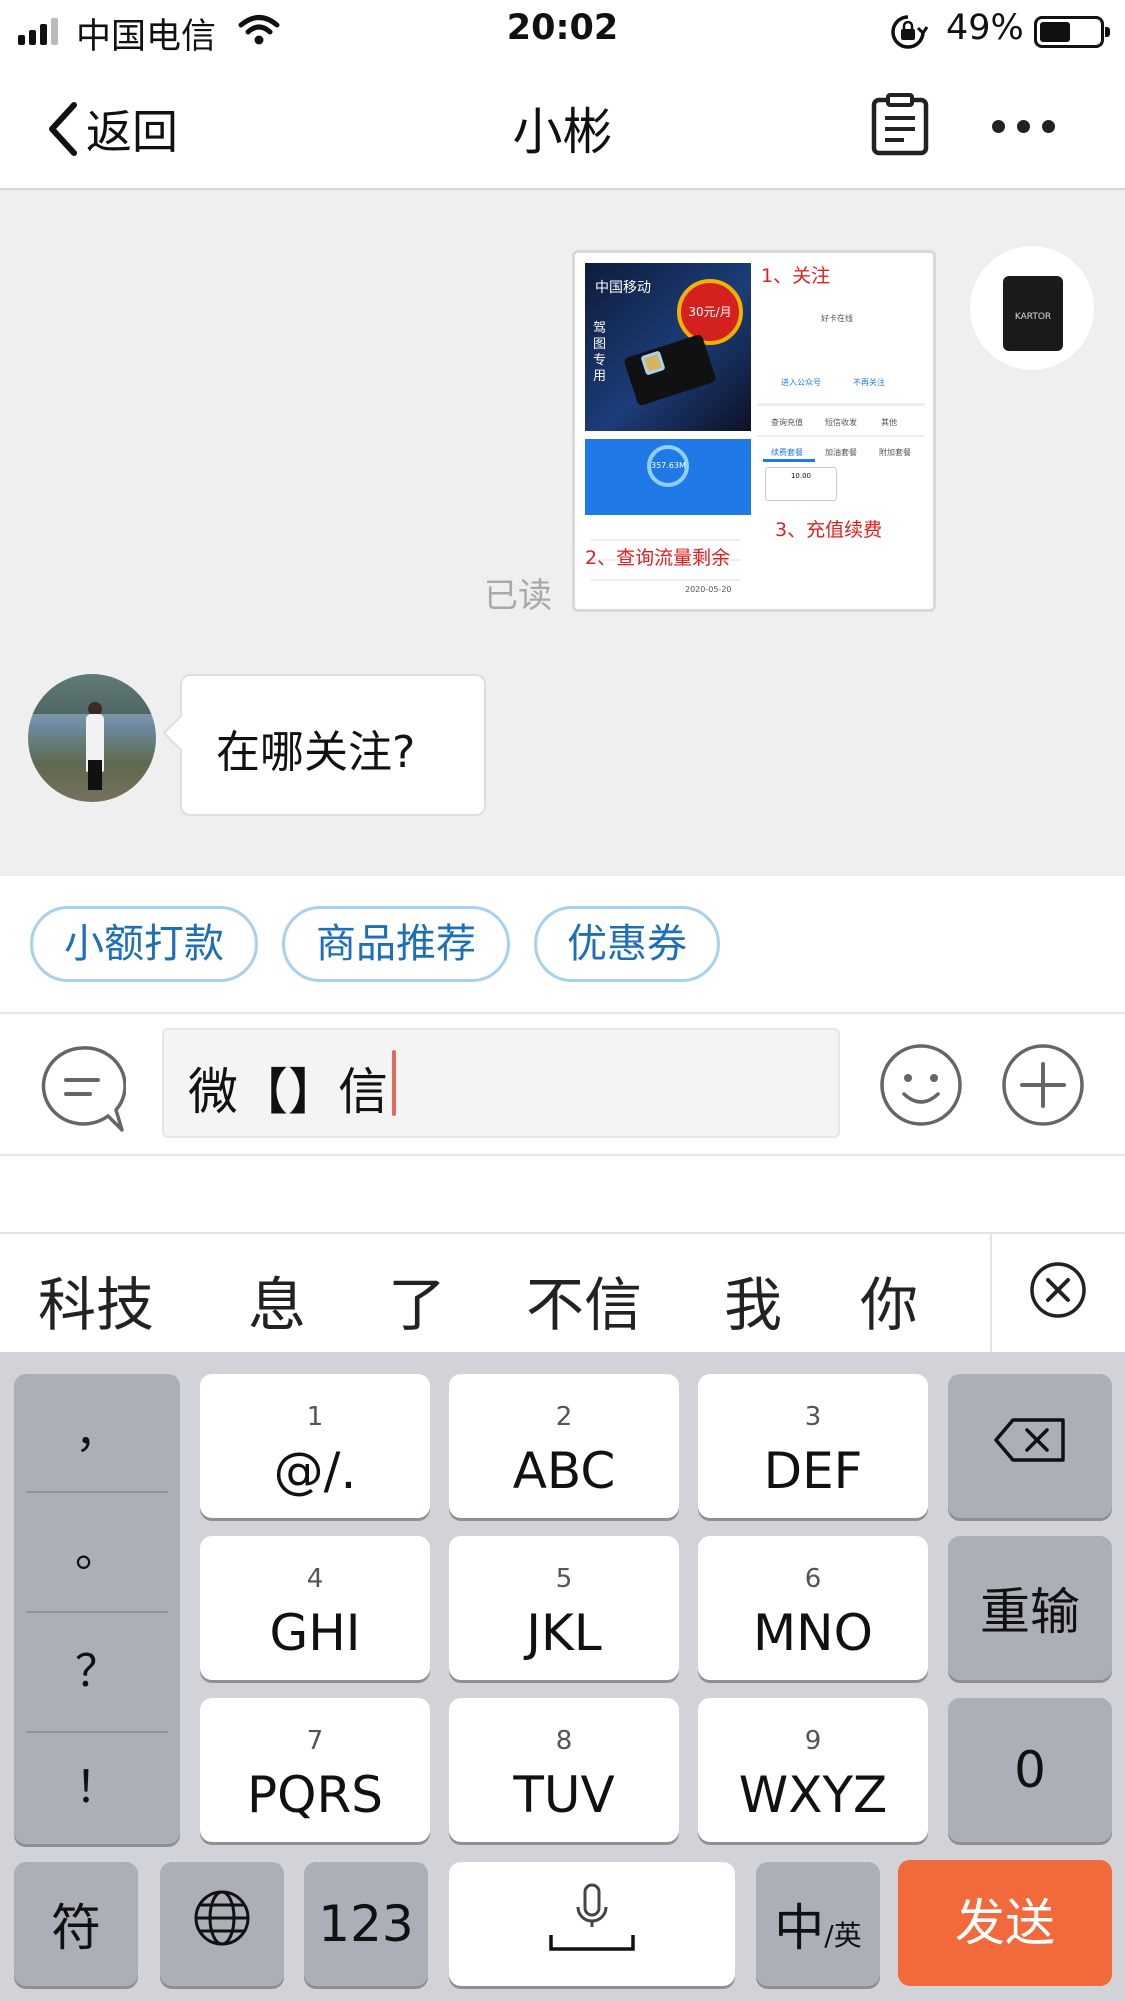  Describe the element at coordinates (97, 1551) in the screenshot. I see `key-period: 。` at that location.